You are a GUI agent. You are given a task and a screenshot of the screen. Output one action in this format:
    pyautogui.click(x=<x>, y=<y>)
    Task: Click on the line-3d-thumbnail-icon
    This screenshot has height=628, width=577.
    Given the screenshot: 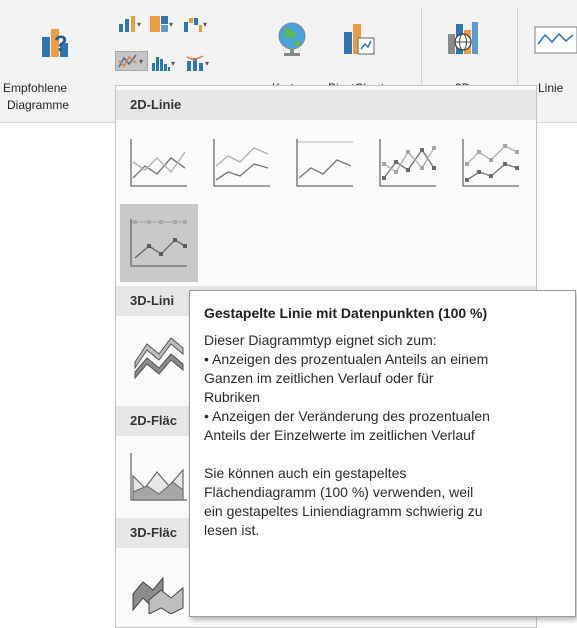 What is the action you would take?
    pyautogui.click(x=159, y=358)
    